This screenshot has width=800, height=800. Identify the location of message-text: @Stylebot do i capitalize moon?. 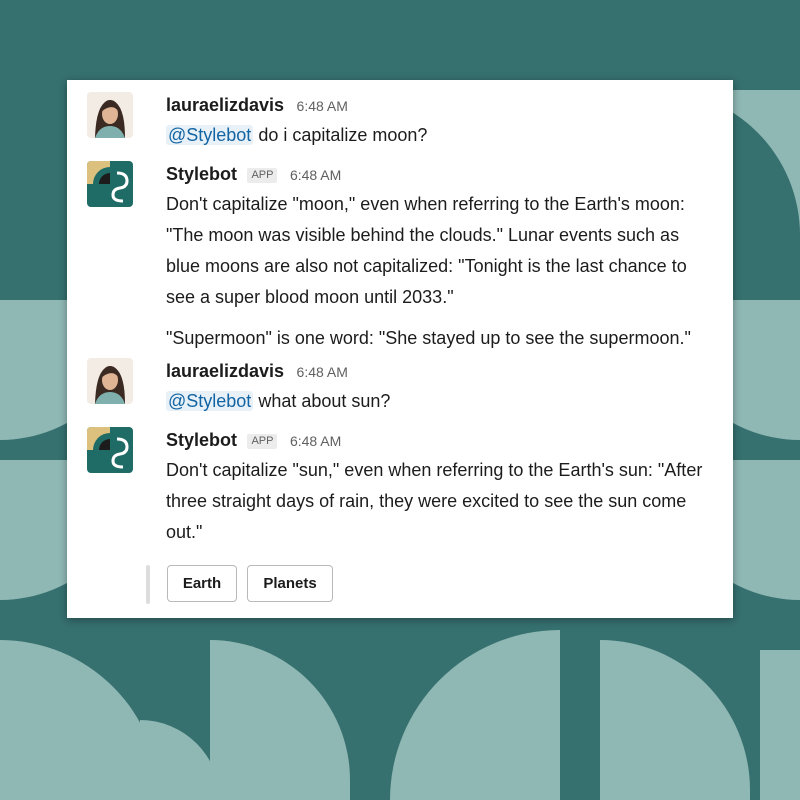
(297, 135).